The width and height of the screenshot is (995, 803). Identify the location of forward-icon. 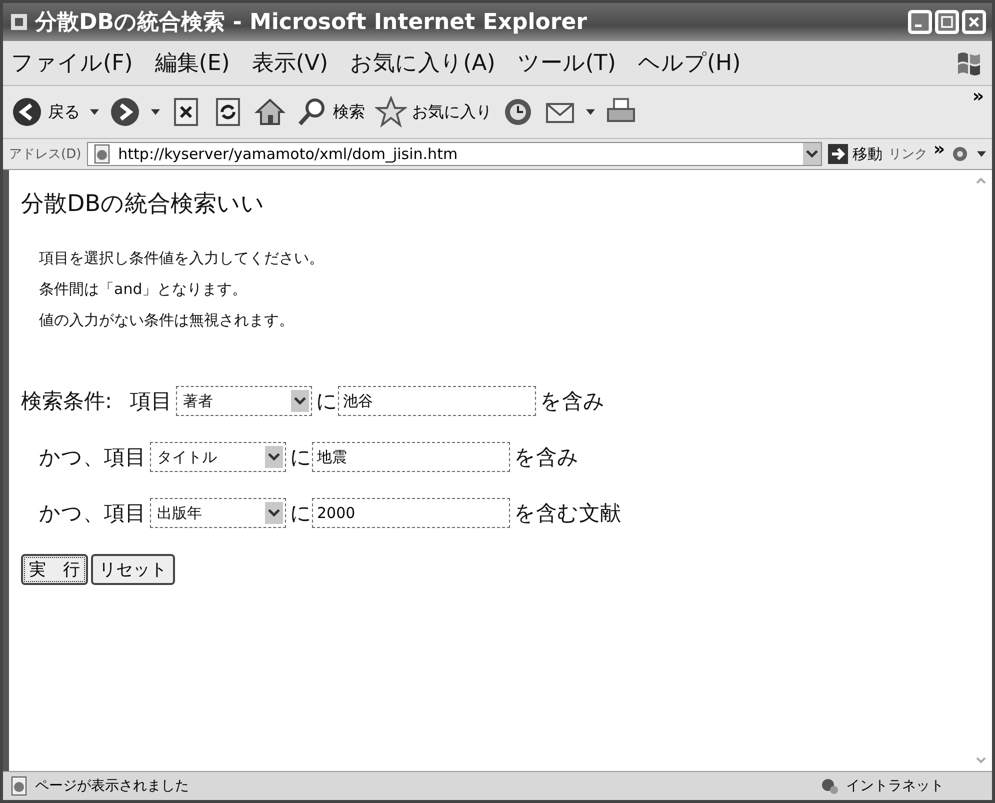
(125, 112).